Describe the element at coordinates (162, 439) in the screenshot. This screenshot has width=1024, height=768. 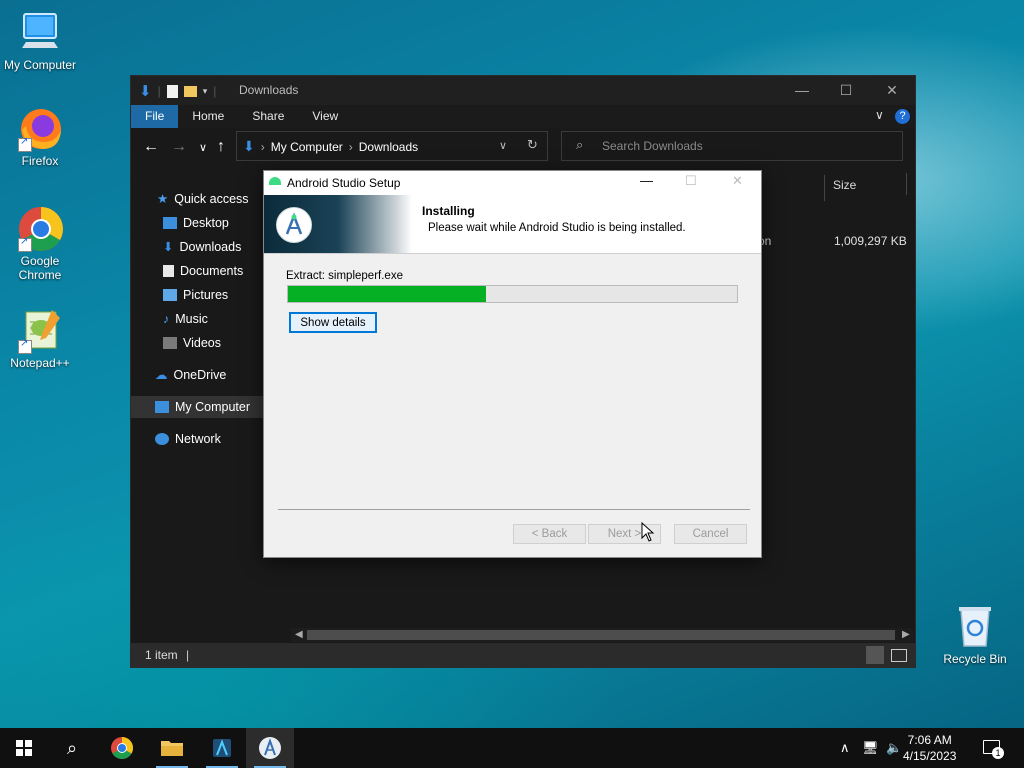
I see `network-icon` at that location.